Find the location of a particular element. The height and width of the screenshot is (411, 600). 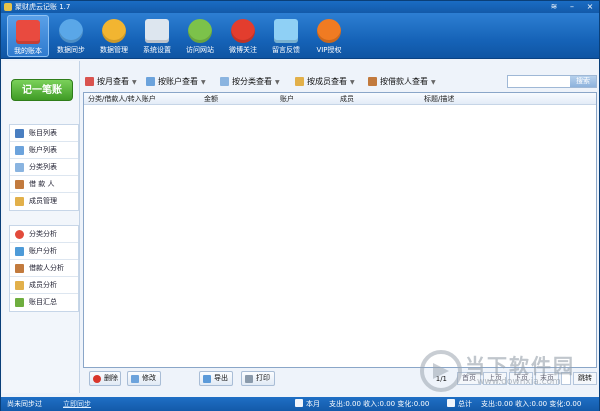

sidebar-item-summary: 账目汇总 is located at coordinates (44, 302).